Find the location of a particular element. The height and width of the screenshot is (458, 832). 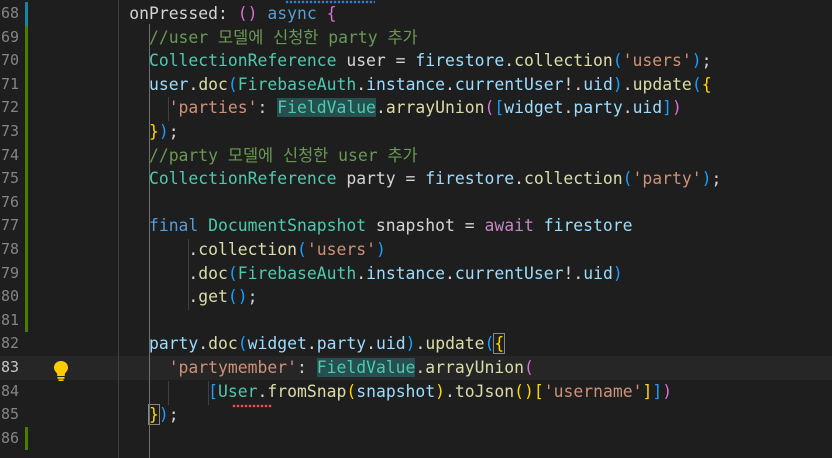

code-line: 80 .get(); is located at coordinates (416, 297).